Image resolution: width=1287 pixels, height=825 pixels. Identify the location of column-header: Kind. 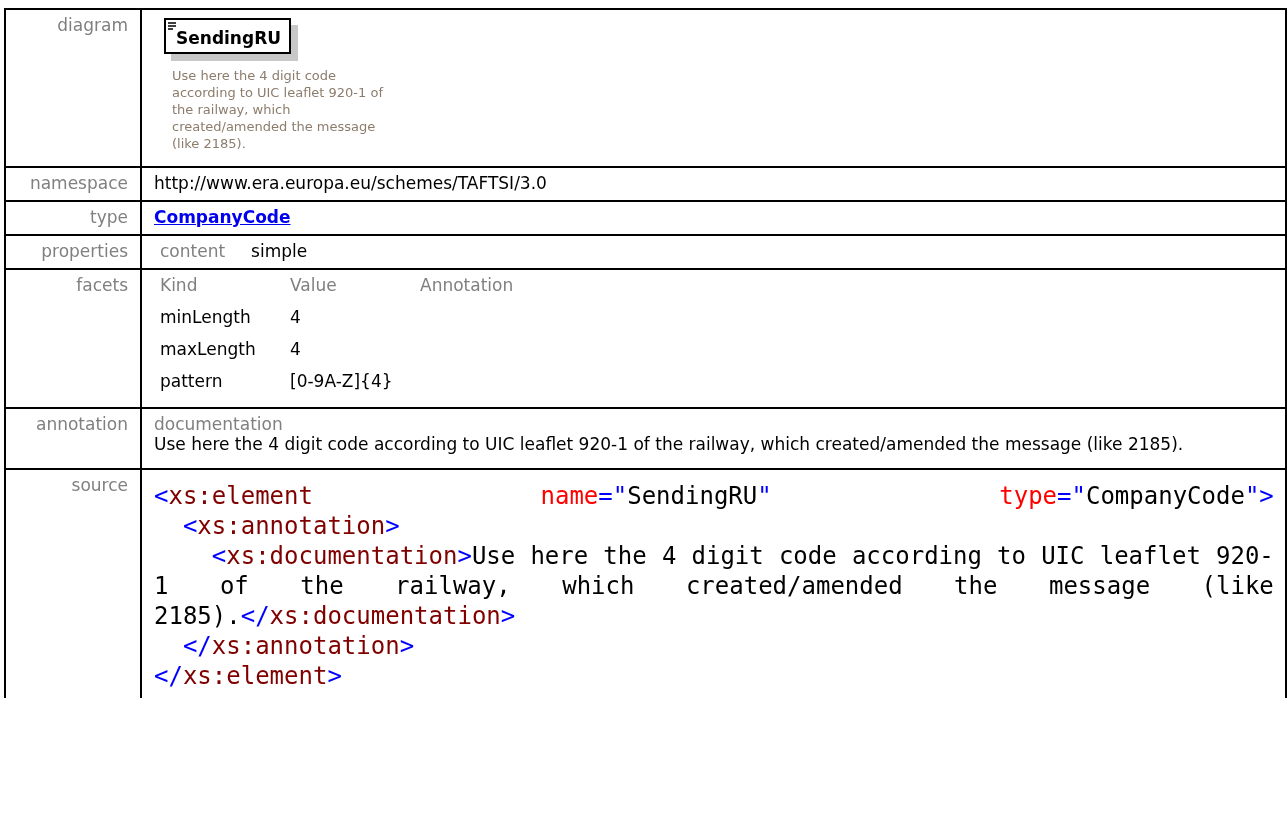
(179, 285).